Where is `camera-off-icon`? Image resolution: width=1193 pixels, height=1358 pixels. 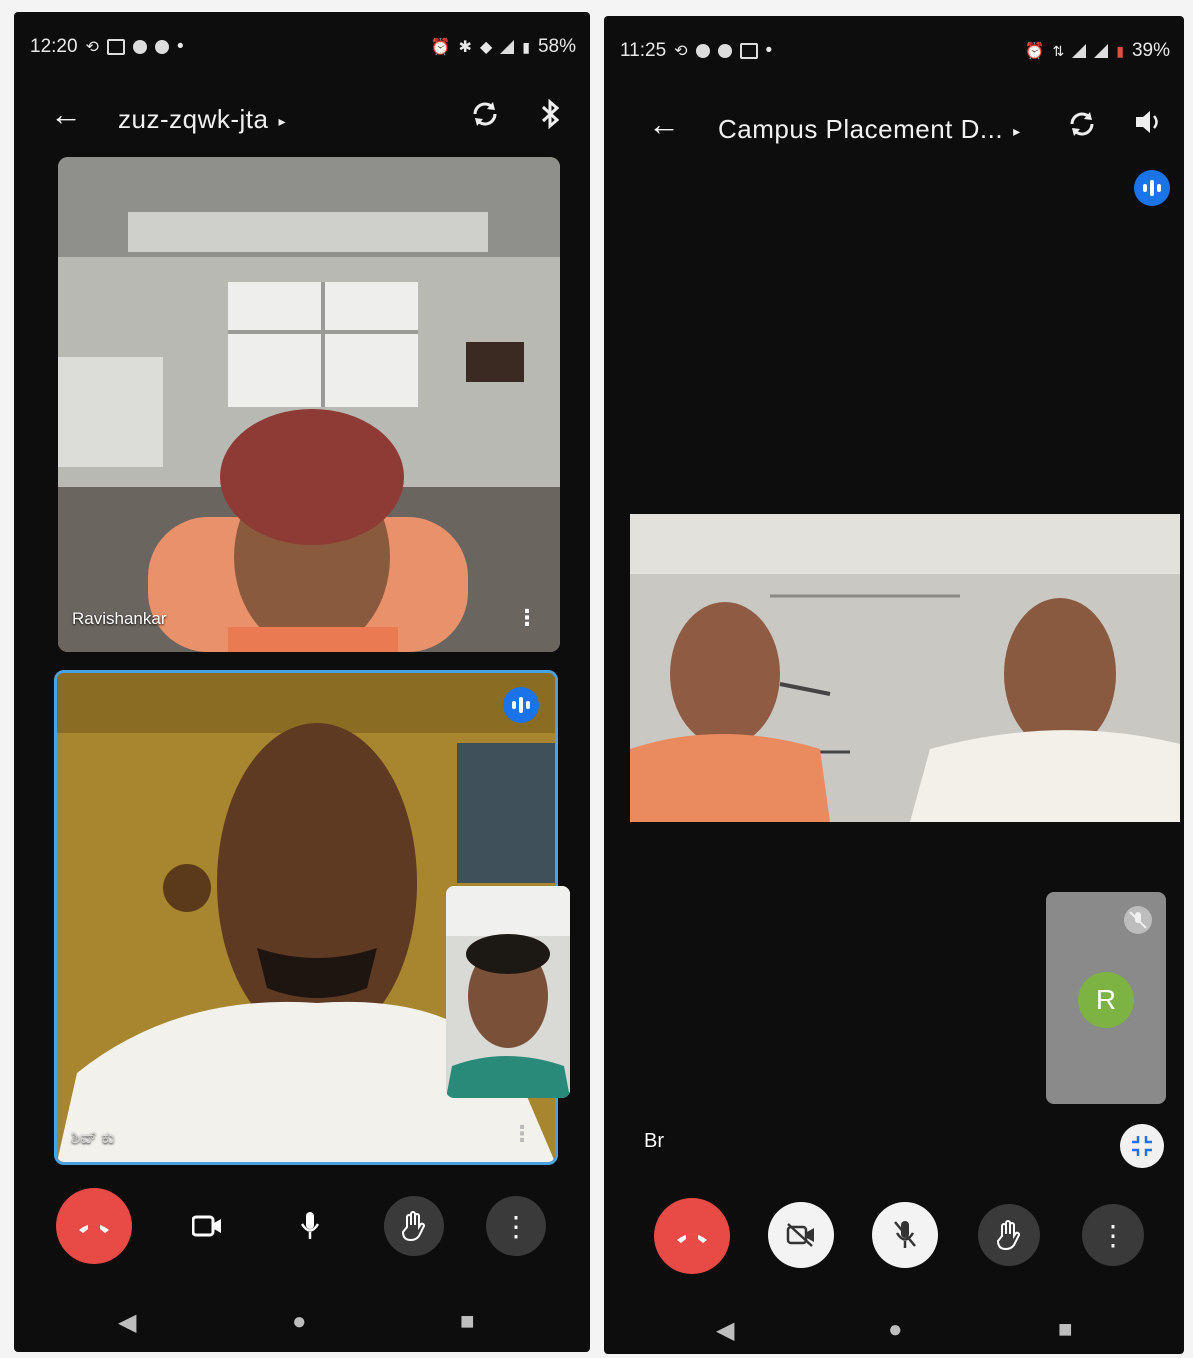 camera-off-icon is located at coordinates (800, 1235).